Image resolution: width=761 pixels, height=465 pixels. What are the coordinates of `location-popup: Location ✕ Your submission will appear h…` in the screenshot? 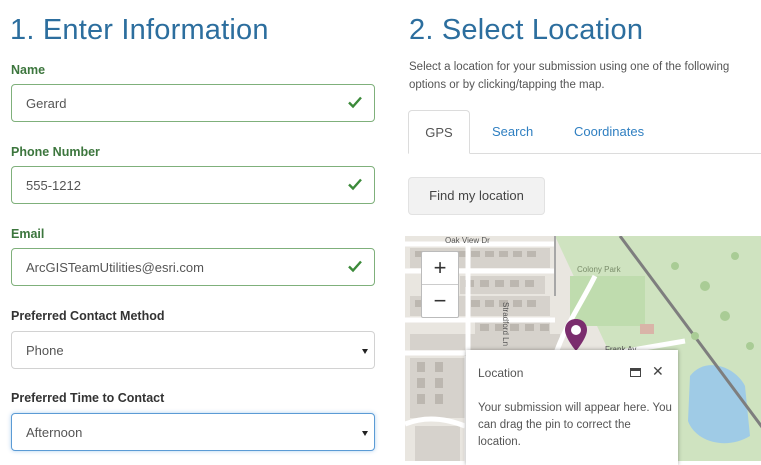 It's located at (572, 407).